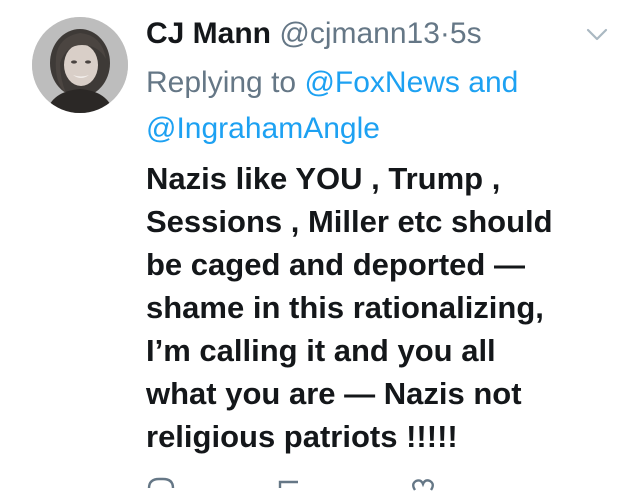 This screenshot has height=496, width=640. What do you see at coordinates (345, 307) in the screenshot?
I see `tweet-text-line: shame in this rationalizing,` at bounding box center [345, 307].